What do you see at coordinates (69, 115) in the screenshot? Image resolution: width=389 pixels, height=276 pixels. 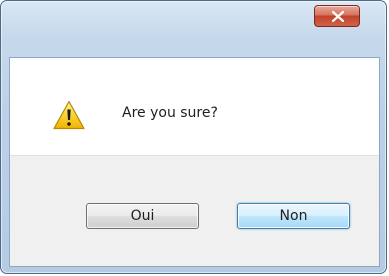 I see `warning-icon` at bounding box center [69, 115].